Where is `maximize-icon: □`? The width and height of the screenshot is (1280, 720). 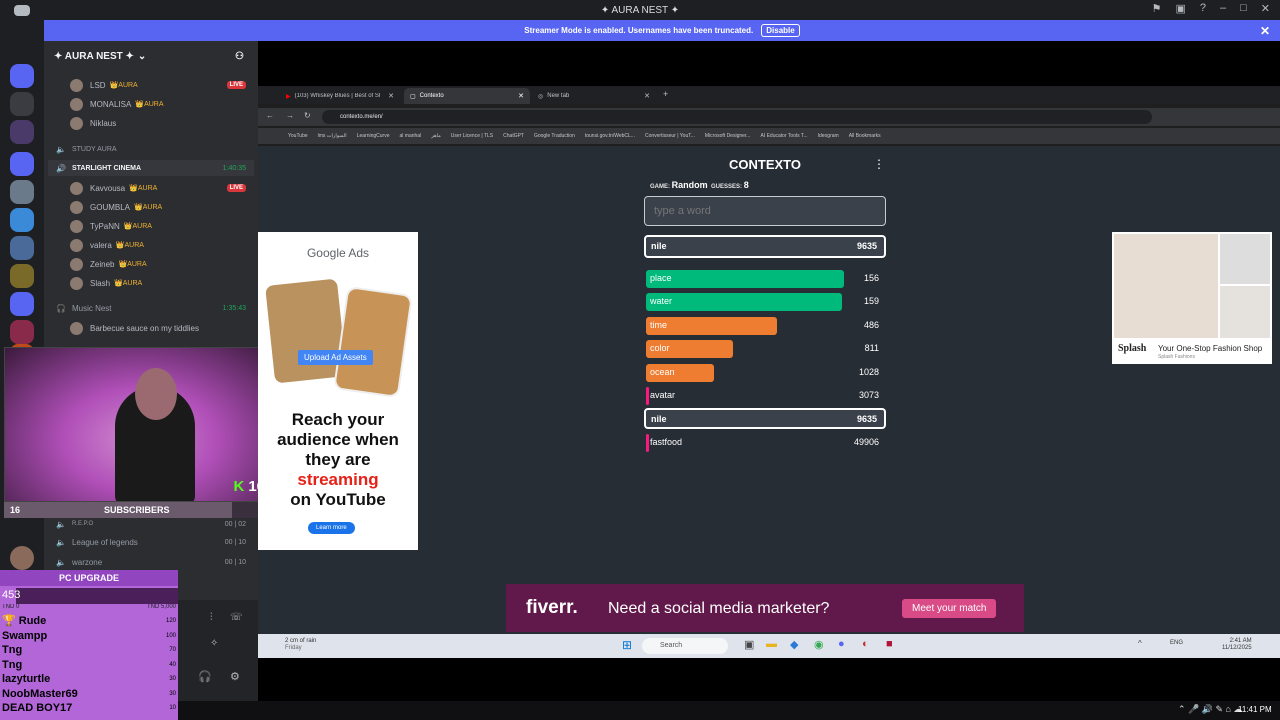
maximize-icon: □ is located at coordinates (1243, 8).